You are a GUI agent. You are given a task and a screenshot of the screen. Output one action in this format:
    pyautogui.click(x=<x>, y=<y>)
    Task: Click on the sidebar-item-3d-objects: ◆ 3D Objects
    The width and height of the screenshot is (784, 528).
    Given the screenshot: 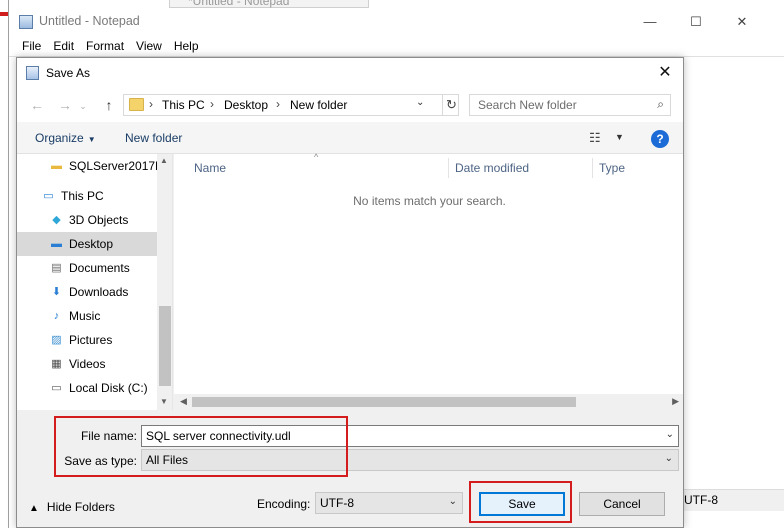 What is the action you would take?
    pyautogui.click(x=87, y=220)
    